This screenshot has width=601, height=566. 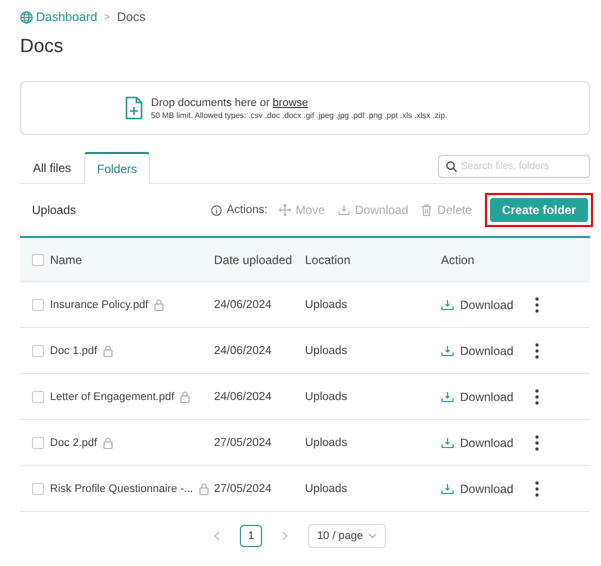 I want to click on column-header: Location, so click(x=327, y=259).